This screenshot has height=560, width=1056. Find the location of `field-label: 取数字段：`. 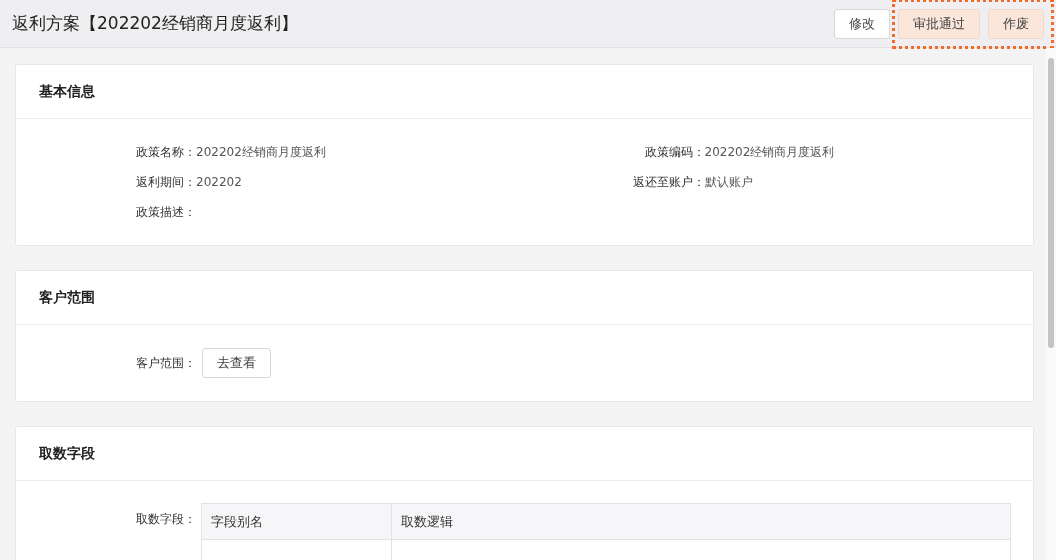

field-label: 取数字段： is located at coordinates (165, 519).